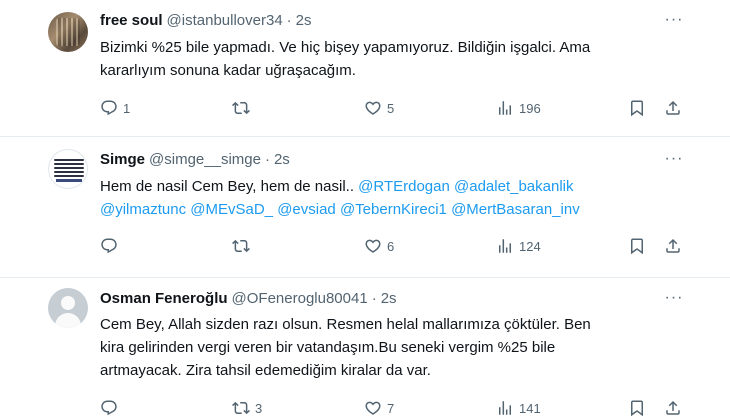 This screenshot has width=730, height=420. I want to click on like-button: 6, so click(379, 246).